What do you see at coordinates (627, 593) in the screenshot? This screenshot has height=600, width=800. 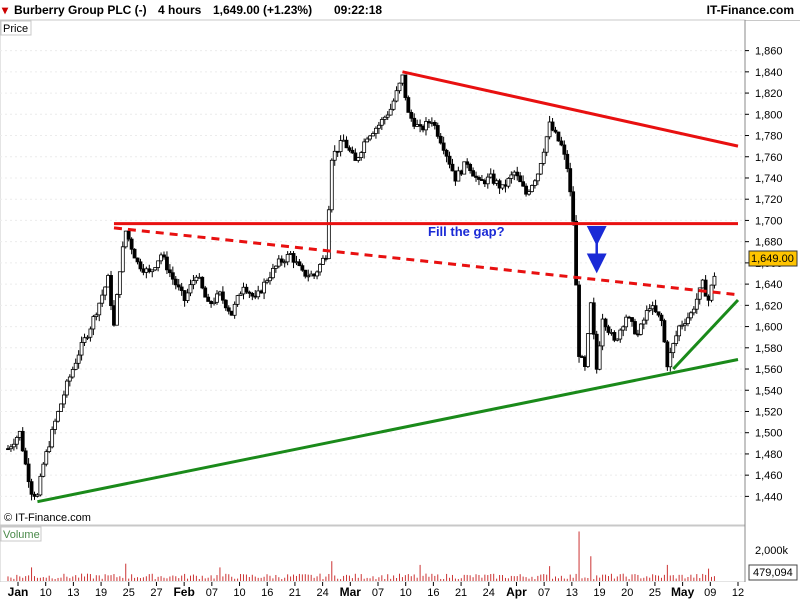 I see `x-tick-label: 20` at bounding box center [627, 593].